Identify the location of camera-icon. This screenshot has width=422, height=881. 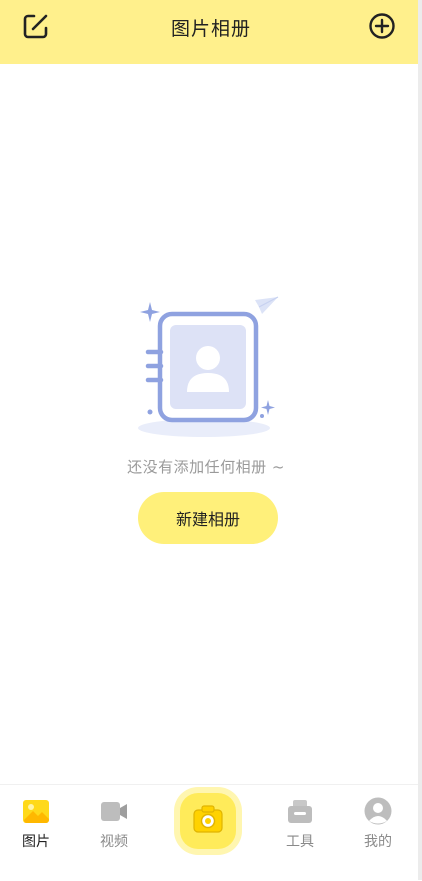
(208, 819).